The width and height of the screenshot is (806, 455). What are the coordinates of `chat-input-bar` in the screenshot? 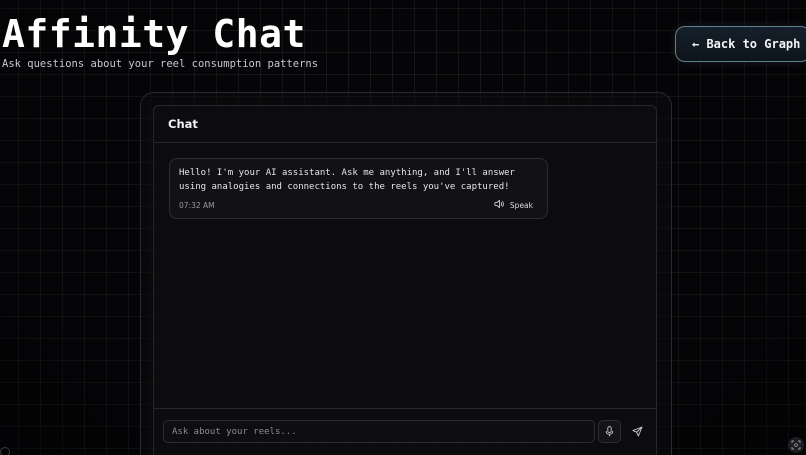 It's located at (405, 431).